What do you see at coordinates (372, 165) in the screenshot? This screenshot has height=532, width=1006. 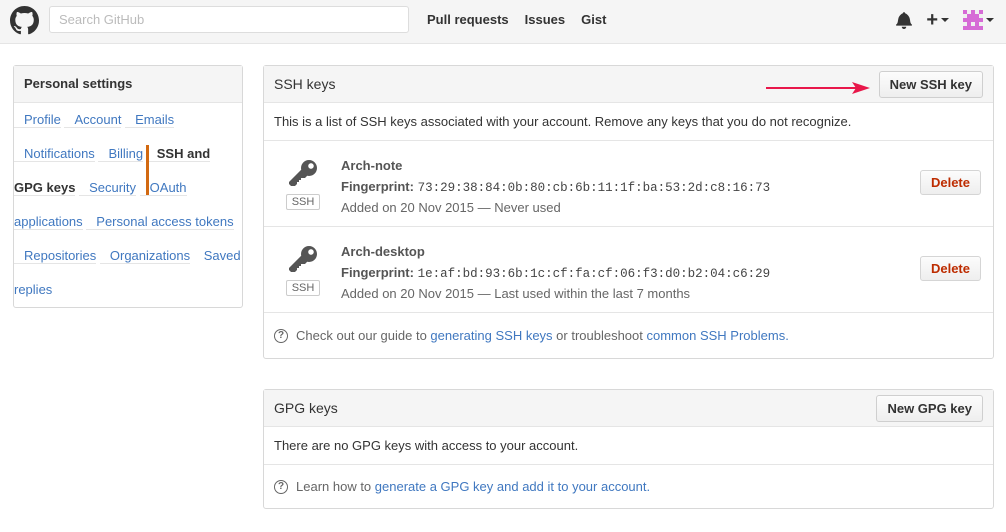 I see `key-title: Arch-note` at bounding box center [372, 165].